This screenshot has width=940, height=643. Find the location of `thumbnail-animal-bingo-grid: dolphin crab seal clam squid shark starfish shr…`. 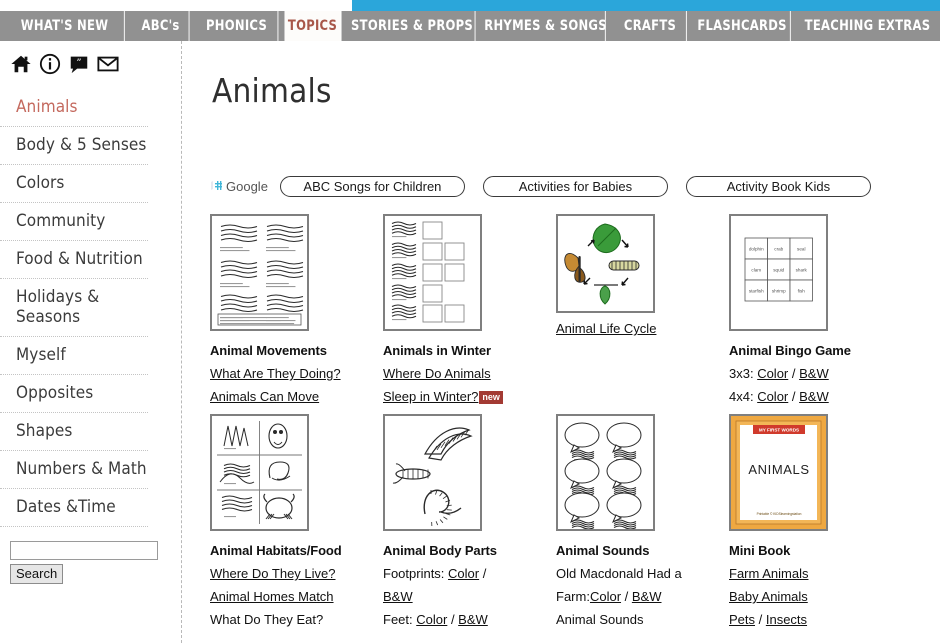

thumbnail-animal-bingo-grid: dolphin crab seal clam squid shark starfish shr… is located at coordinates (778, 272).